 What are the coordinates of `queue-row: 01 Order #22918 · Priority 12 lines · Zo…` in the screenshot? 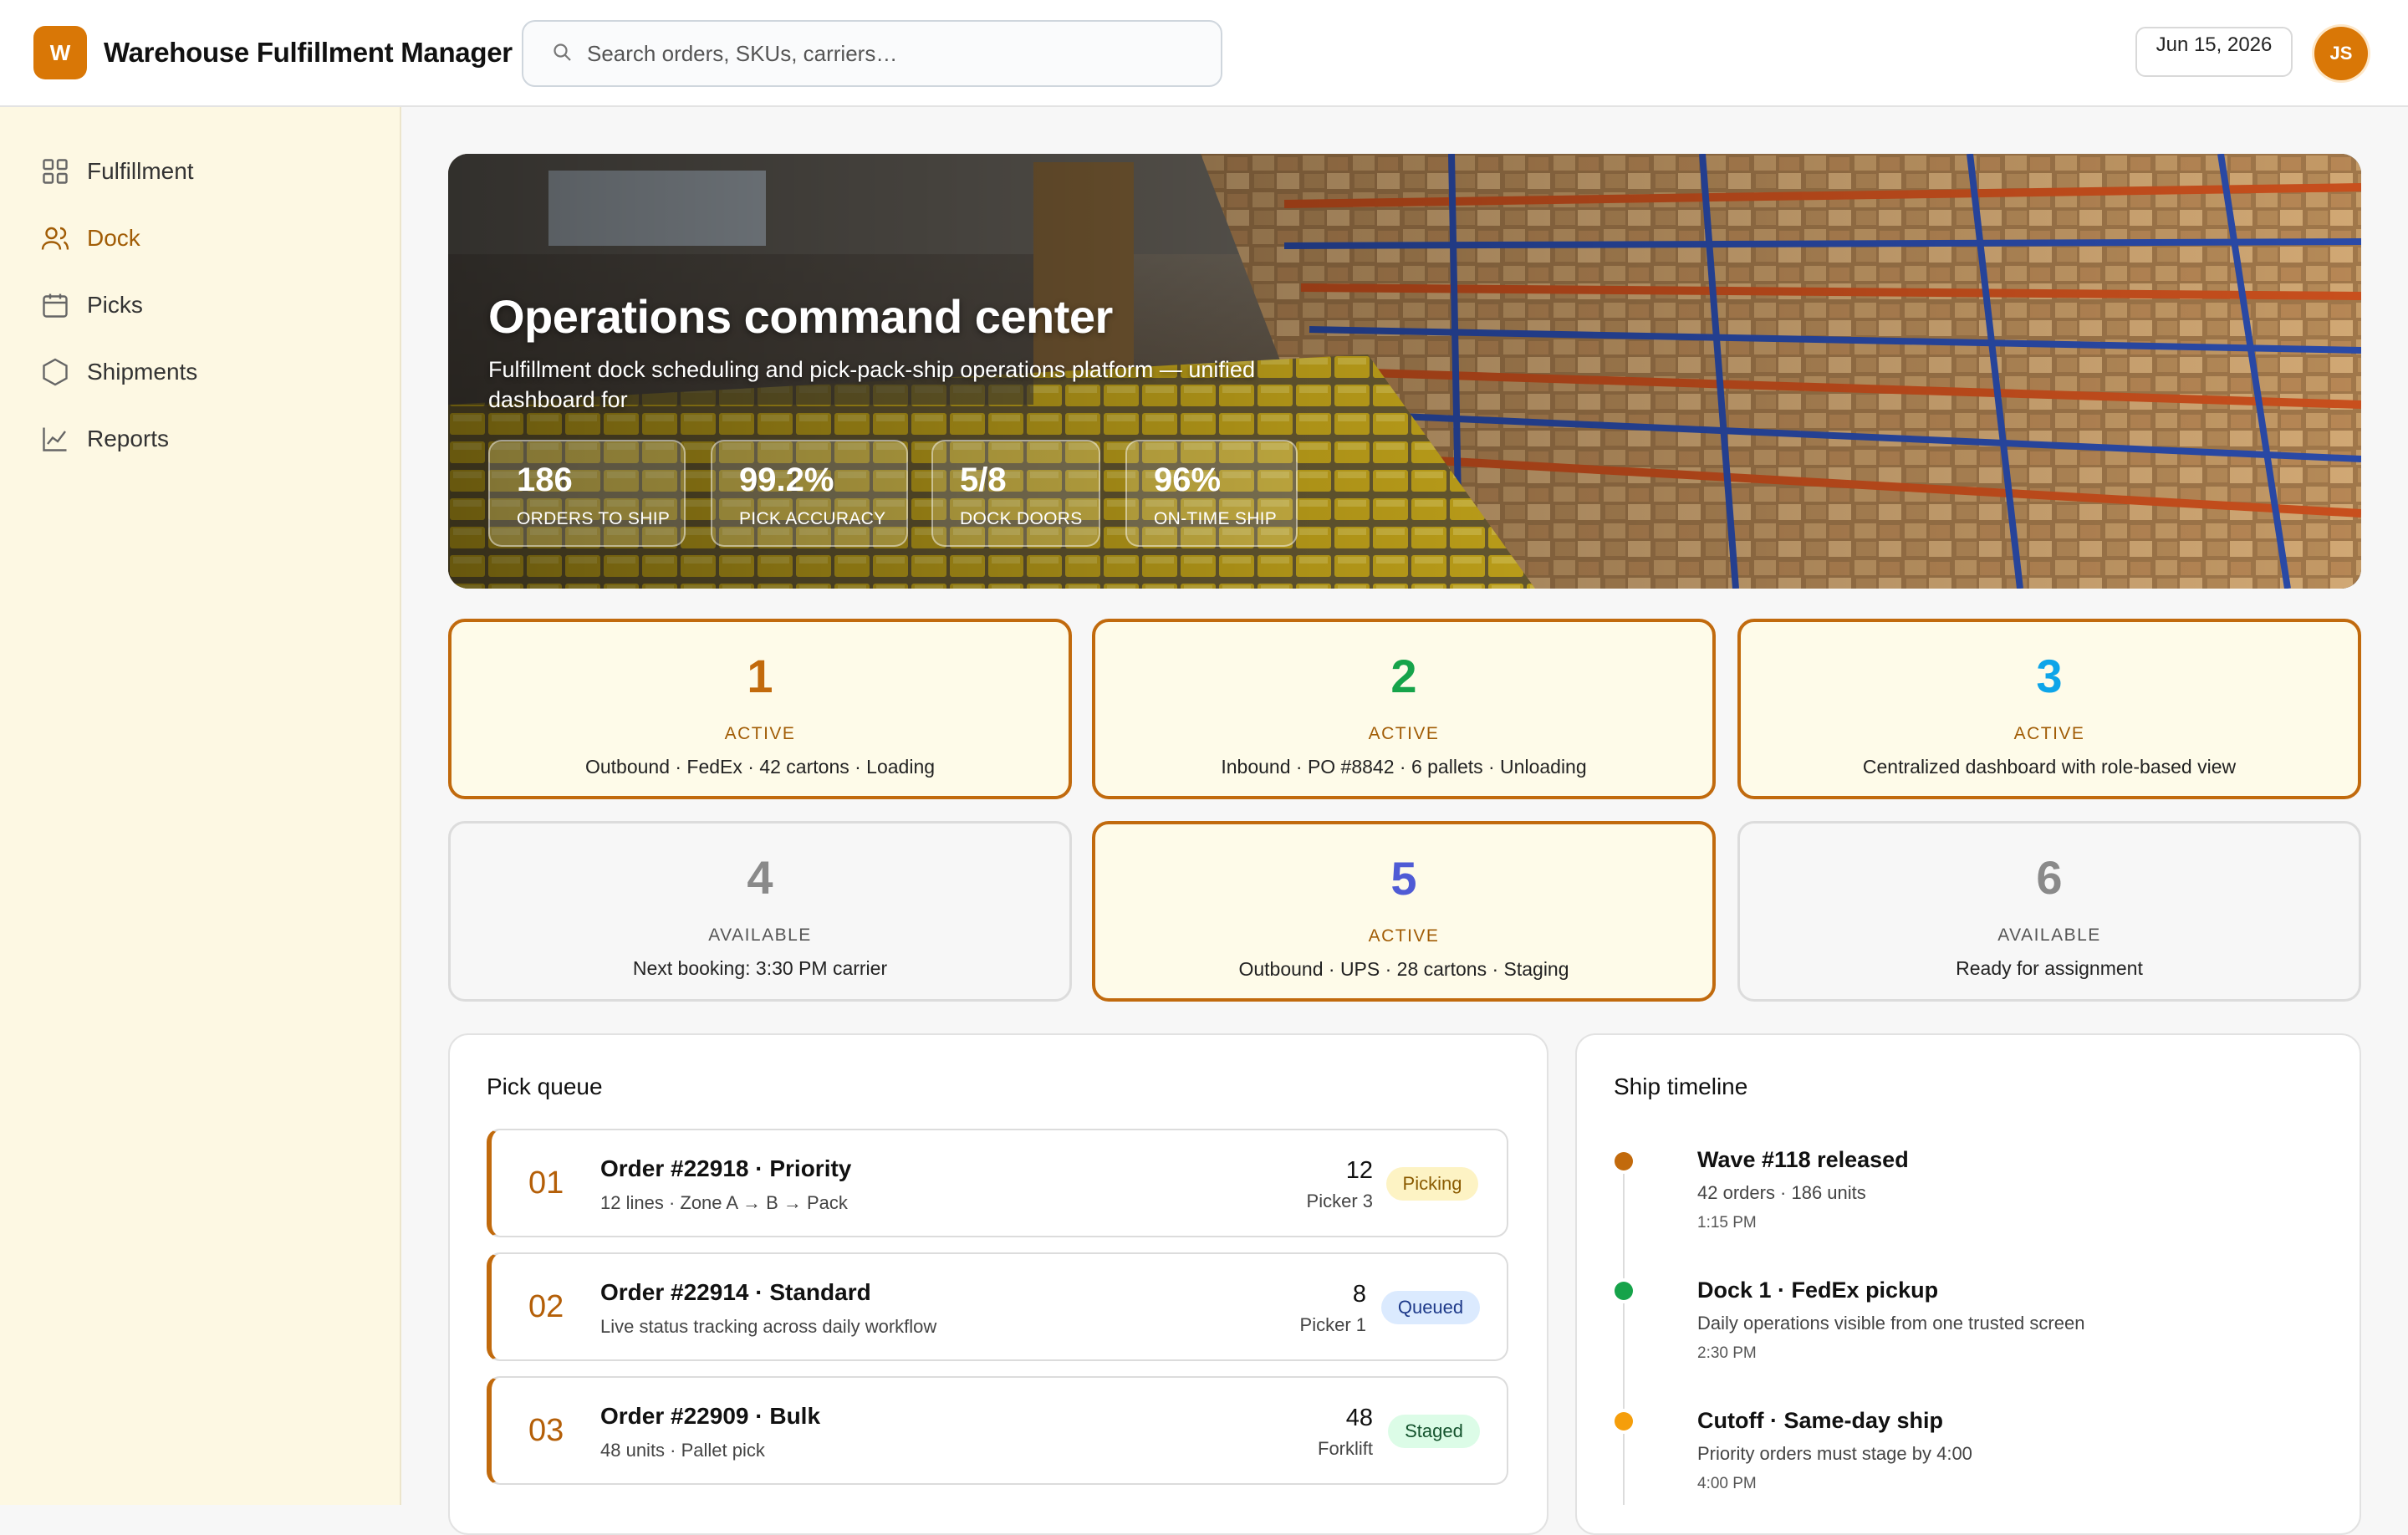 It's located at (997, 1183).